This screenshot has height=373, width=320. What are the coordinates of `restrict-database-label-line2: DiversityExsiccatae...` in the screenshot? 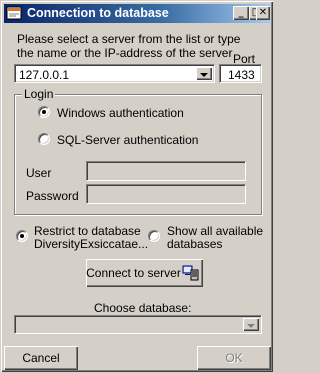 It's located at (91, 244).